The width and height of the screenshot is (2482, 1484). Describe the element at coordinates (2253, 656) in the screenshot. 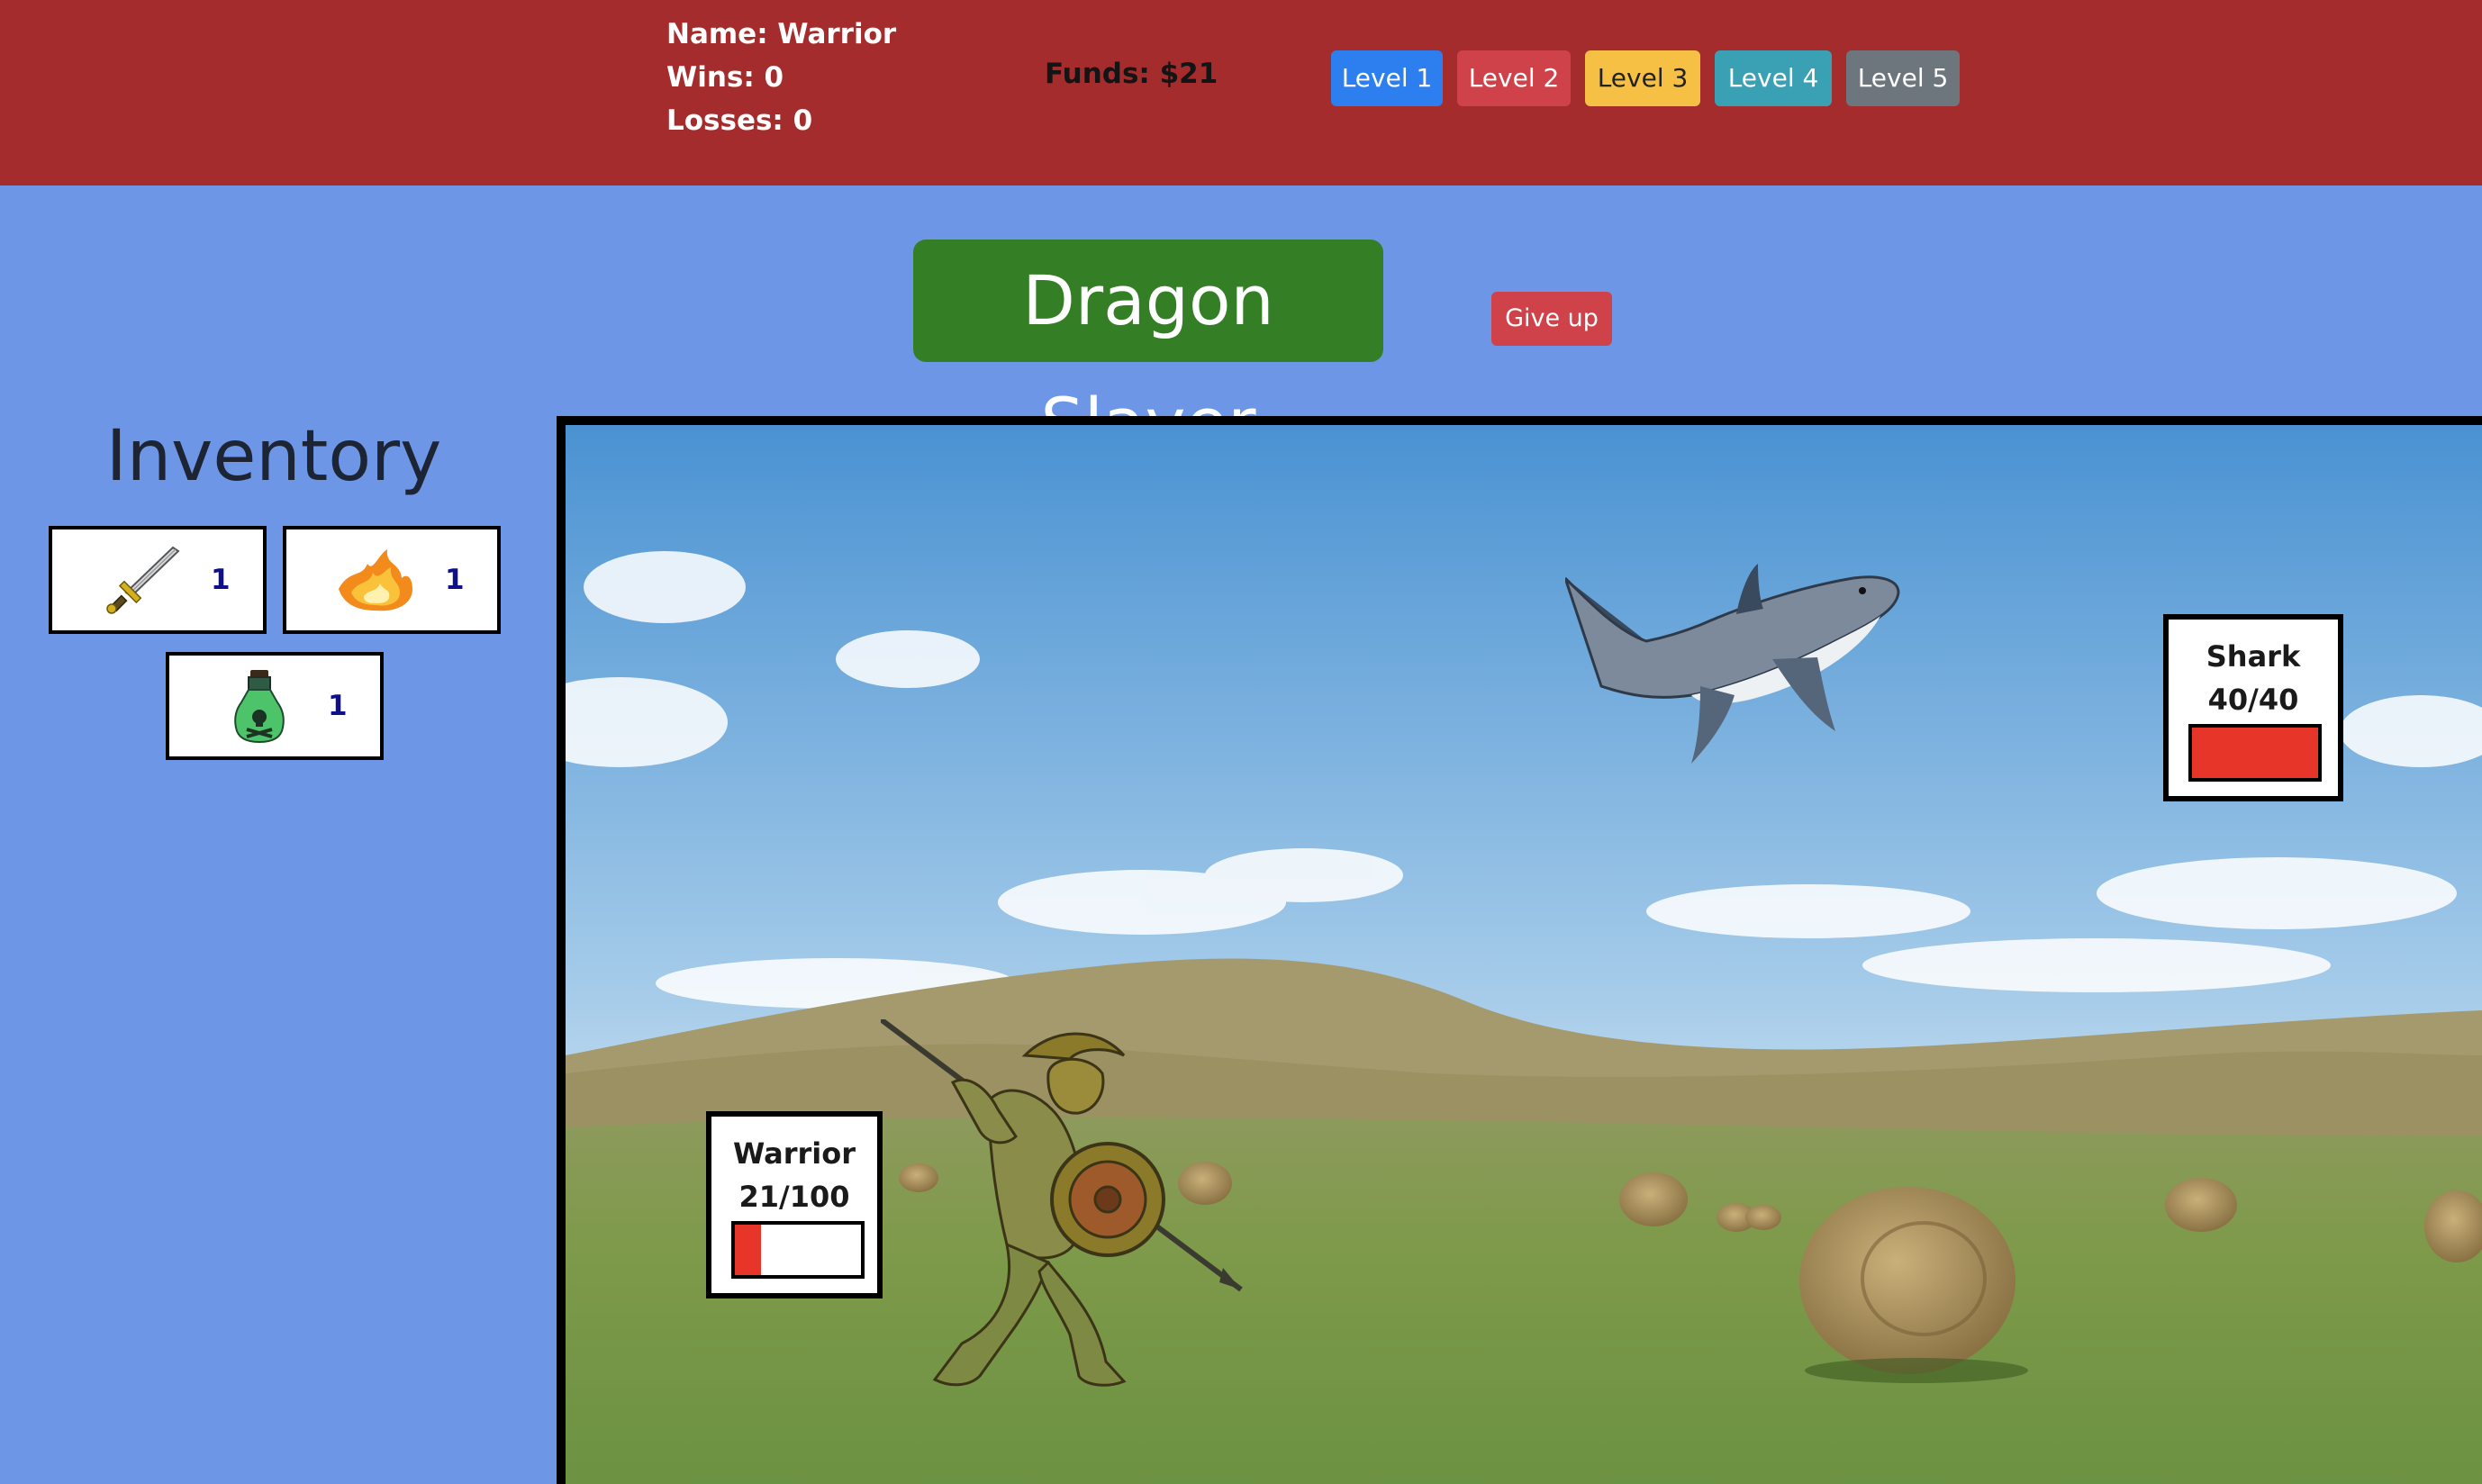

I see `enemy-name: Shark` at that location.